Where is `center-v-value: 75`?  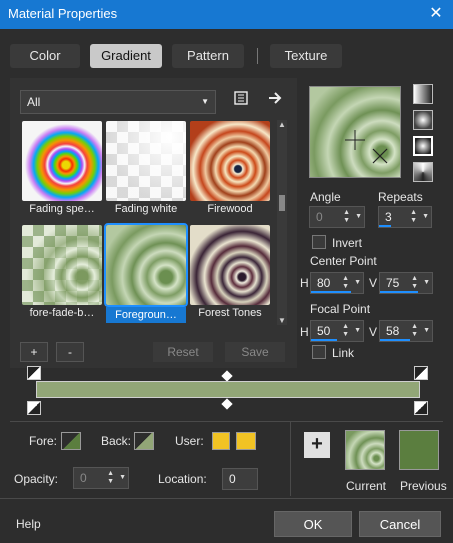 center-v-value: 75 is located at coordinates (393, 283).